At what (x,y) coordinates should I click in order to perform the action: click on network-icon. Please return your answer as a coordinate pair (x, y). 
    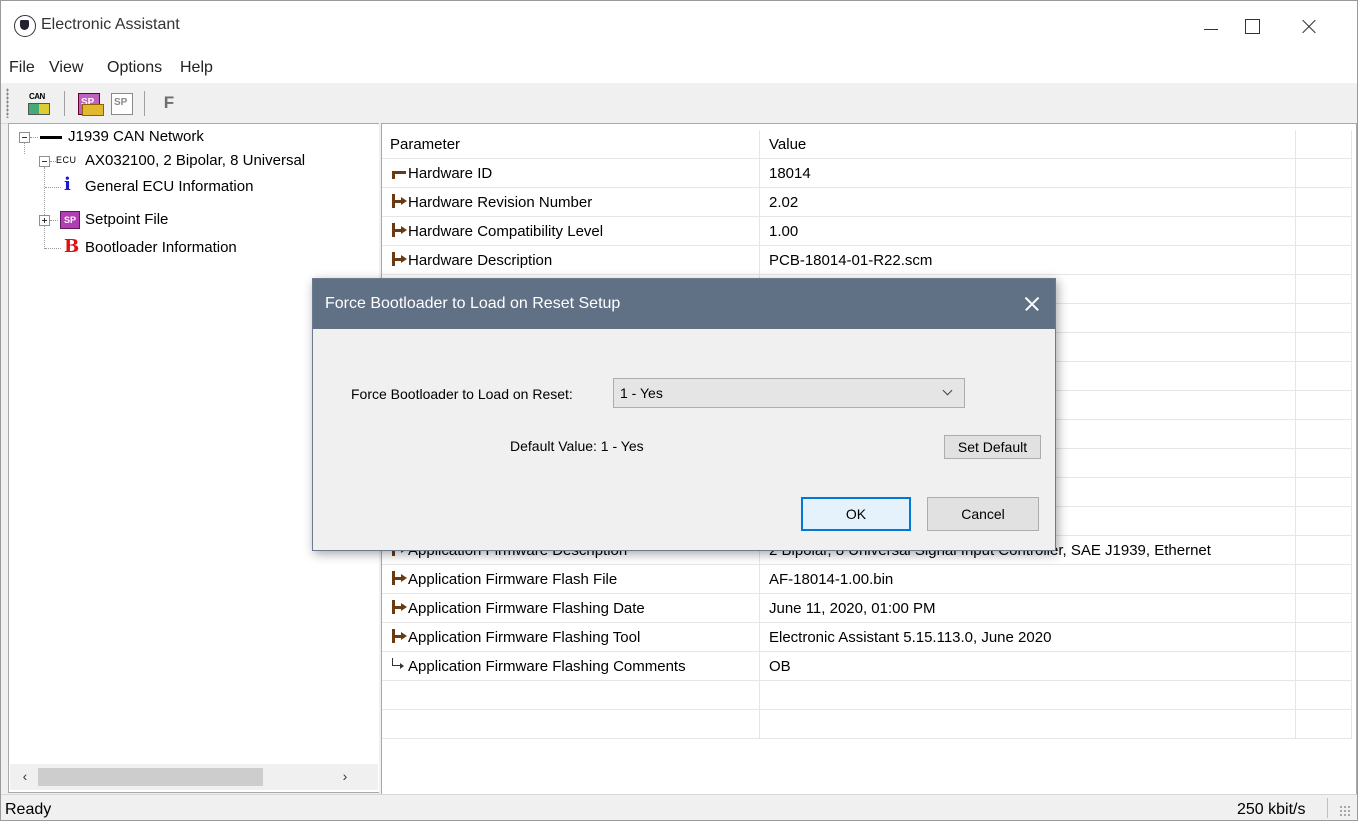
    Looking at the image, I should click on (51, 137).